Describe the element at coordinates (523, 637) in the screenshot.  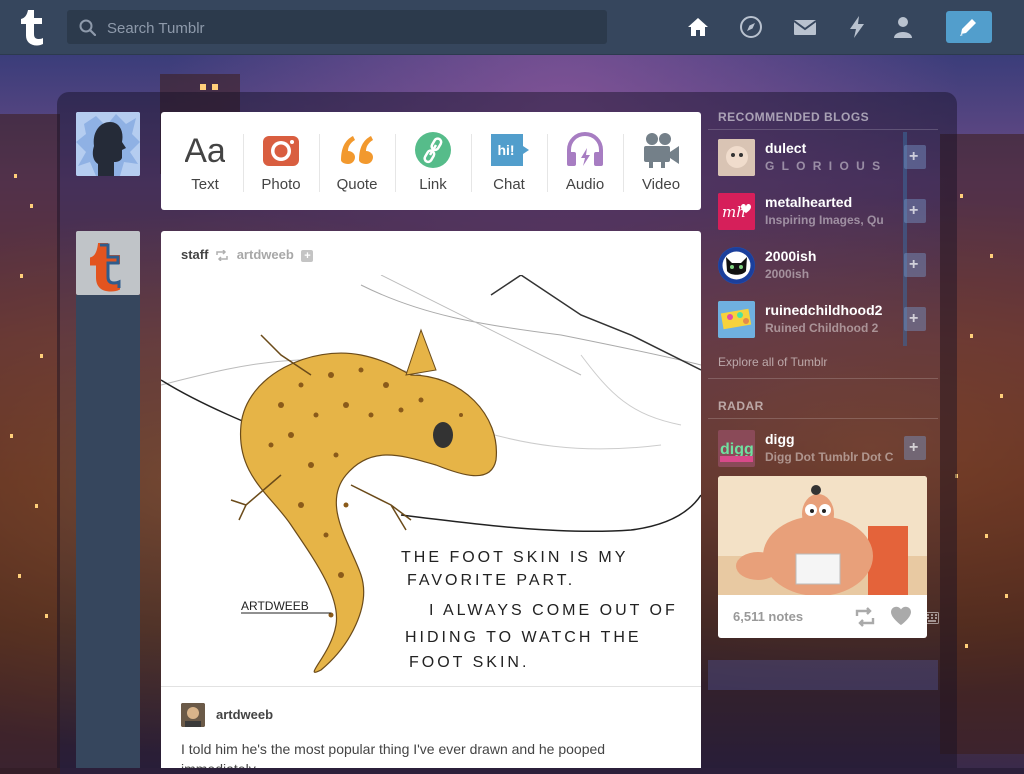
I see `svg-text: HIDING TO WATCH THE` at that location.